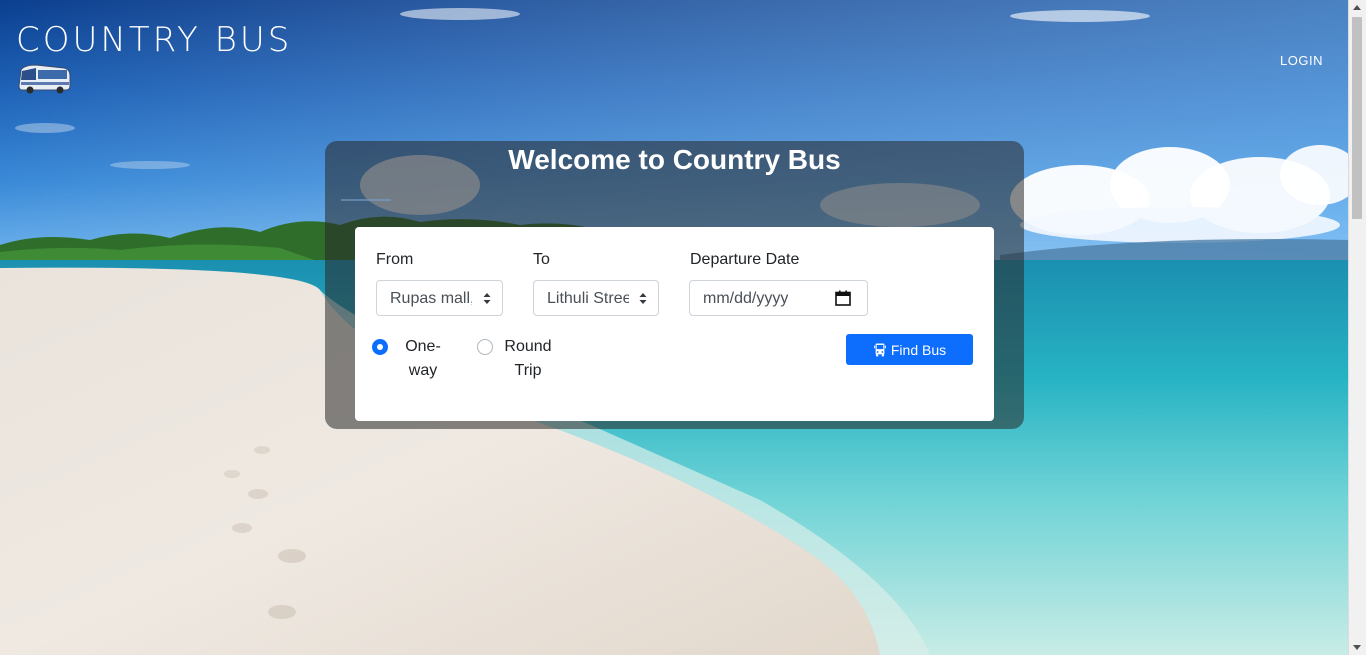 The height and width of the screenshot is (655, 1366). Describe the element at coordinates (423, 359) in the screenshot. I see `one-way-label: One-way` at that location.